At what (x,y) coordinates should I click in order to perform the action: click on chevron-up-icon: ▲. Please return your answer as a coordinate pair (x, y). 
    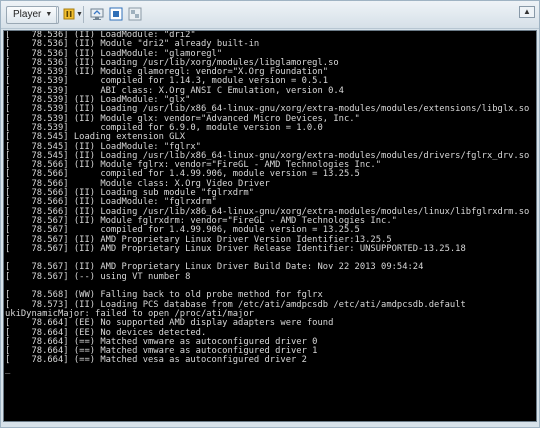
    Looking at the image, I should click on (527, 11).